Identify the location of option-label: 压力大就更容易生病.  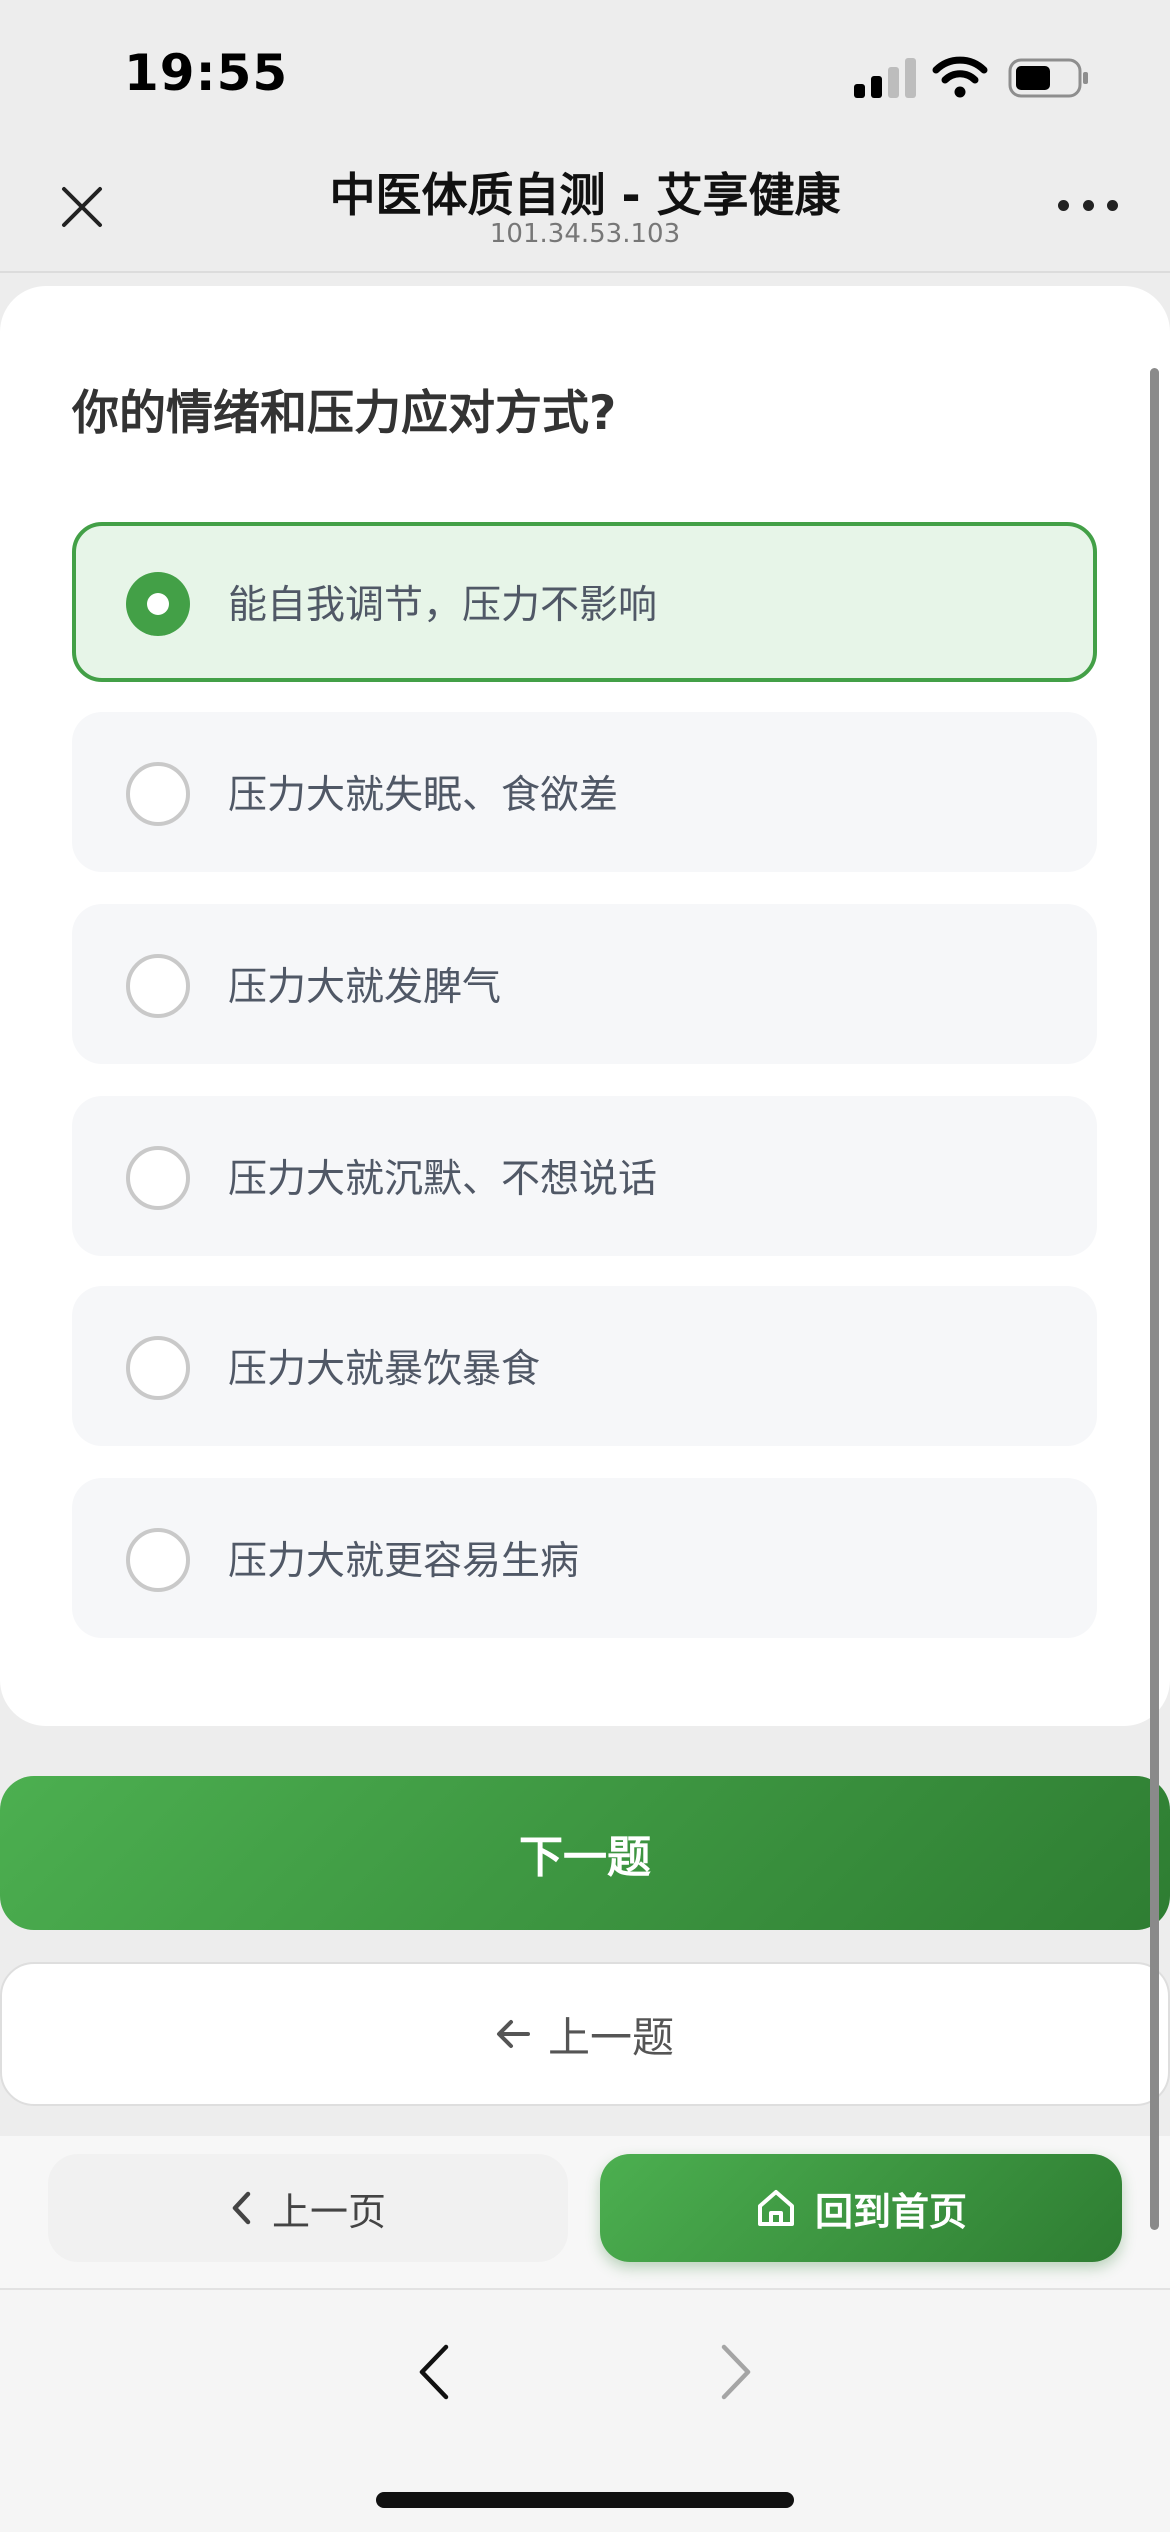
(404, 1561).